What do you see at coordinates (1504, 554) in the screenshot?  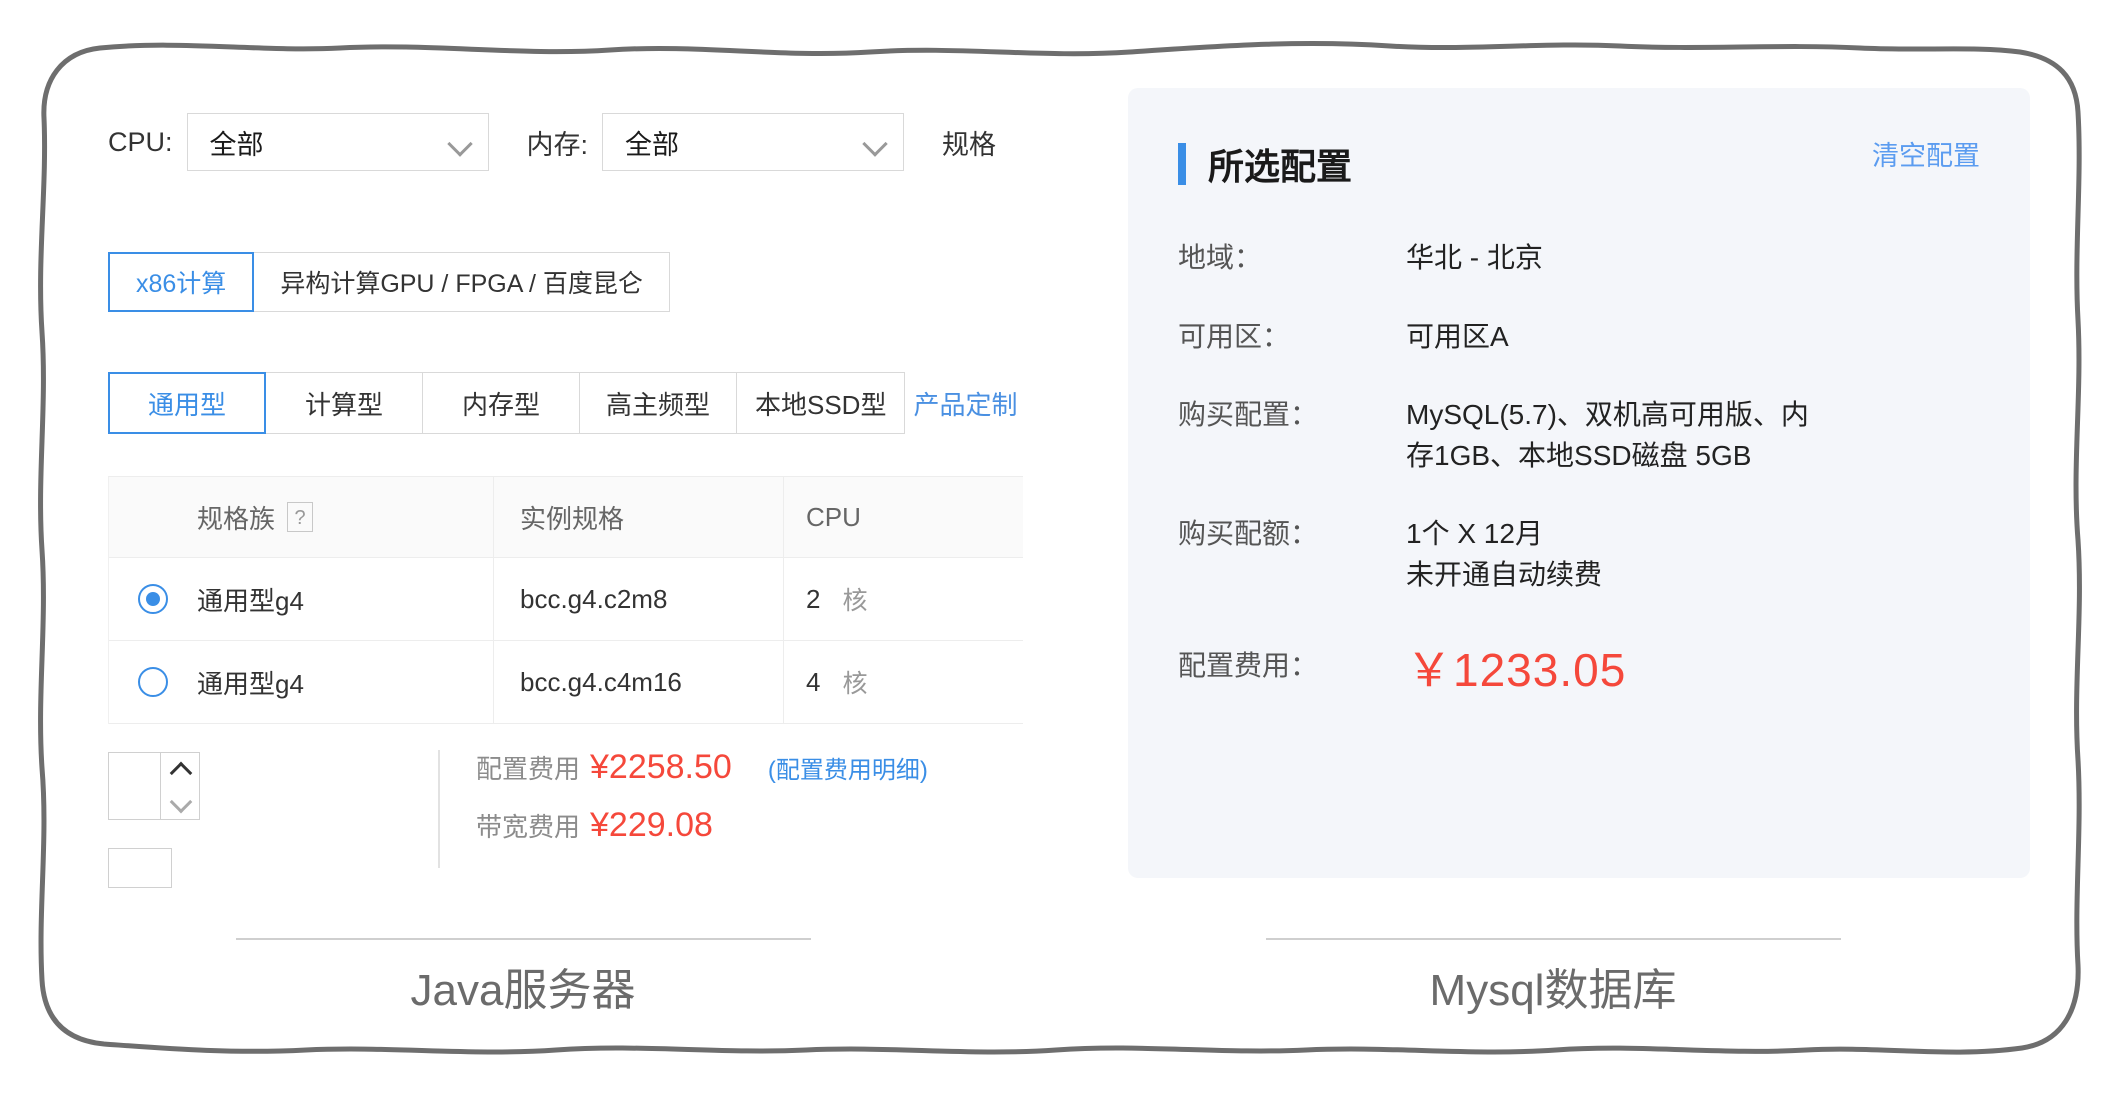 I see `config-quota-value-group: 1个 X 12月 未开通自动续费` at bounding box center [1504, 554].